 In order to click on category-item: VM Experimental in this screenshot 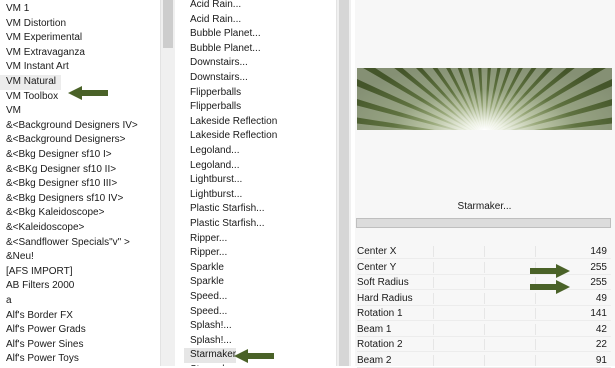, I will do `click(78, 38)`.